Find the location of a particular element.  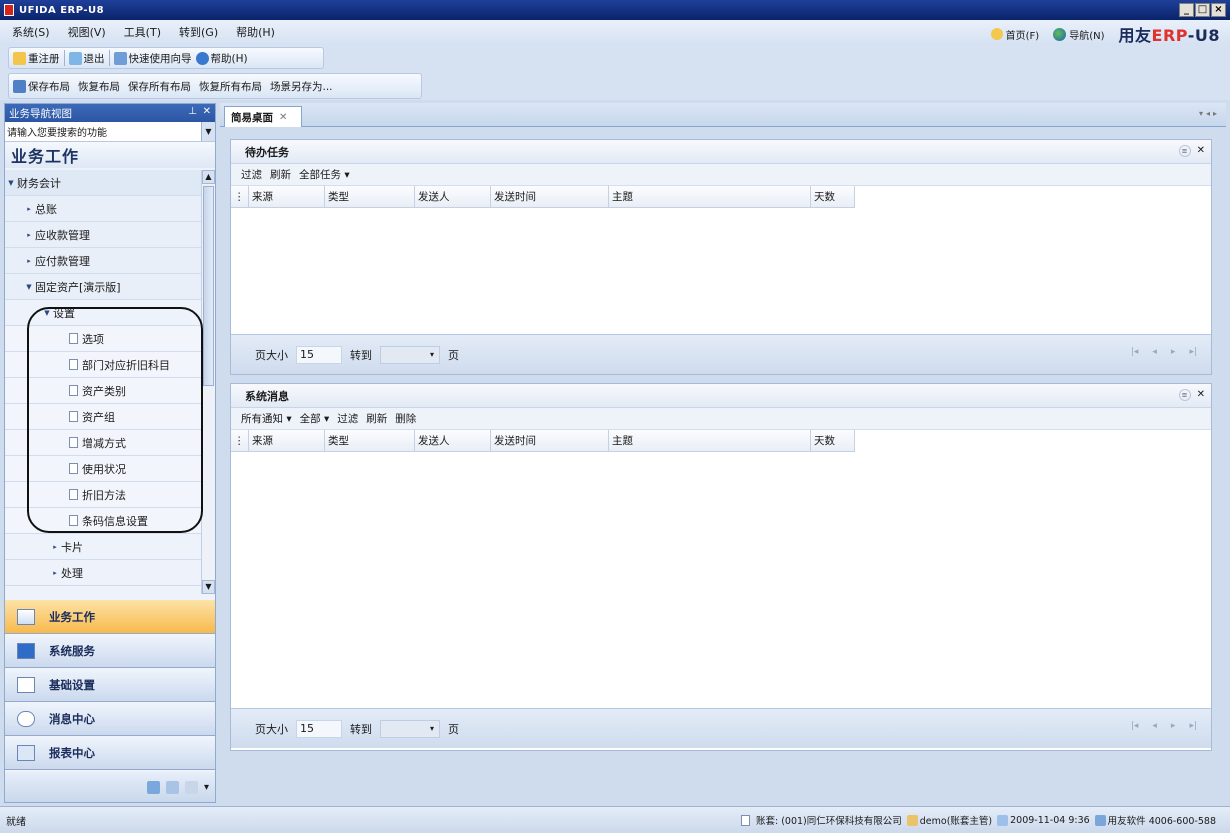

nav-tree-scrollbar: ▲ ▼ is located at coordinates (208, 382).